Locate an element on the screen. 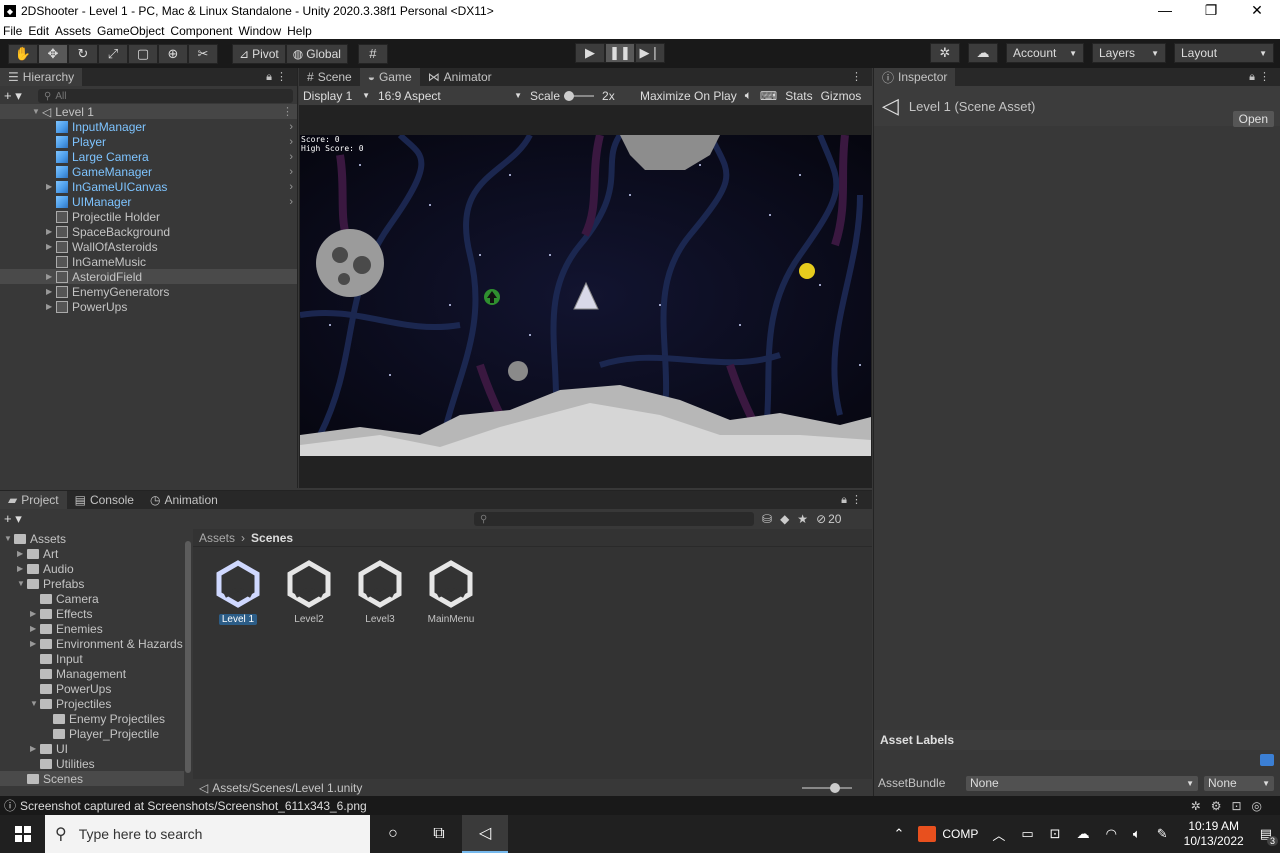 The width and height of the screenshot is (1280, 853). tab-project: ▰ Project is located at coordinates (33, 500).